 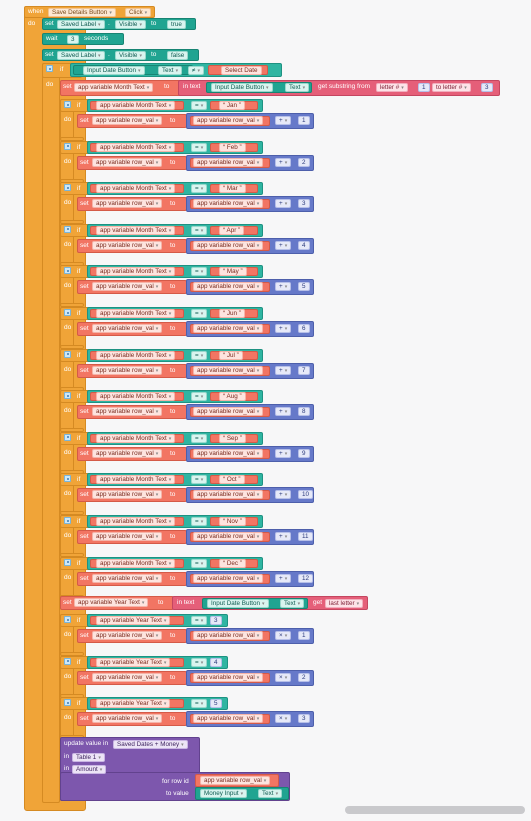 I want to click on false-value: false, so click(x=178, y=55).